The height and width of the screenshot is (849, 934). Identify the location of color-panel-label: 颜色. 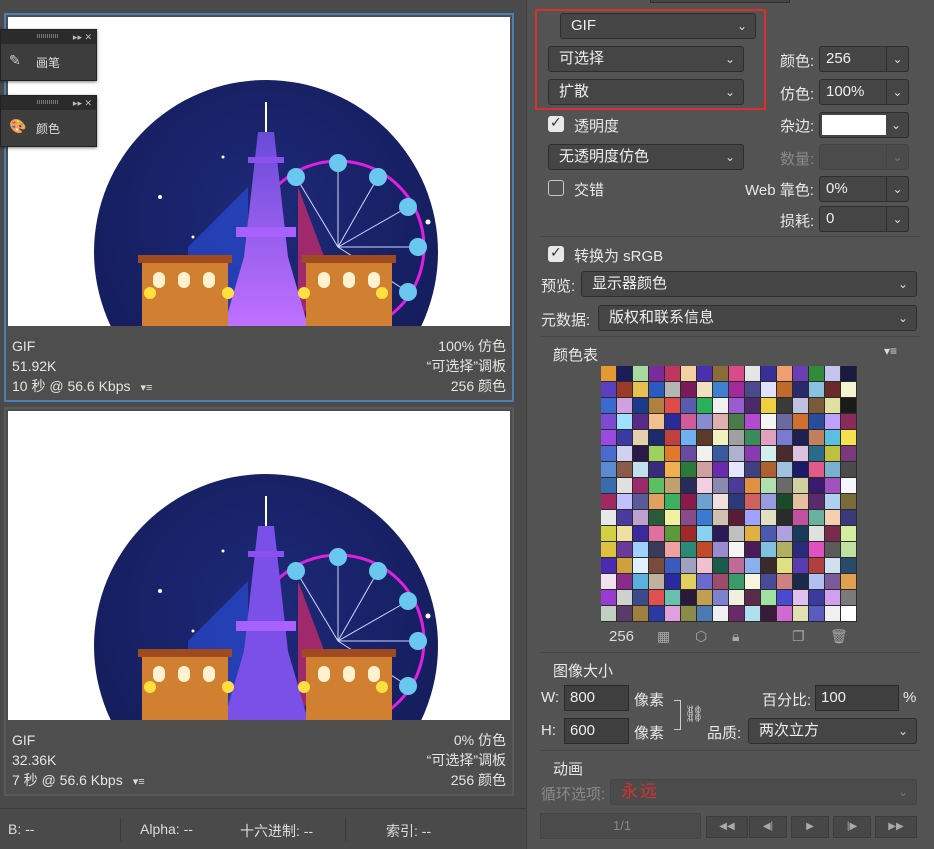
(48, 128).